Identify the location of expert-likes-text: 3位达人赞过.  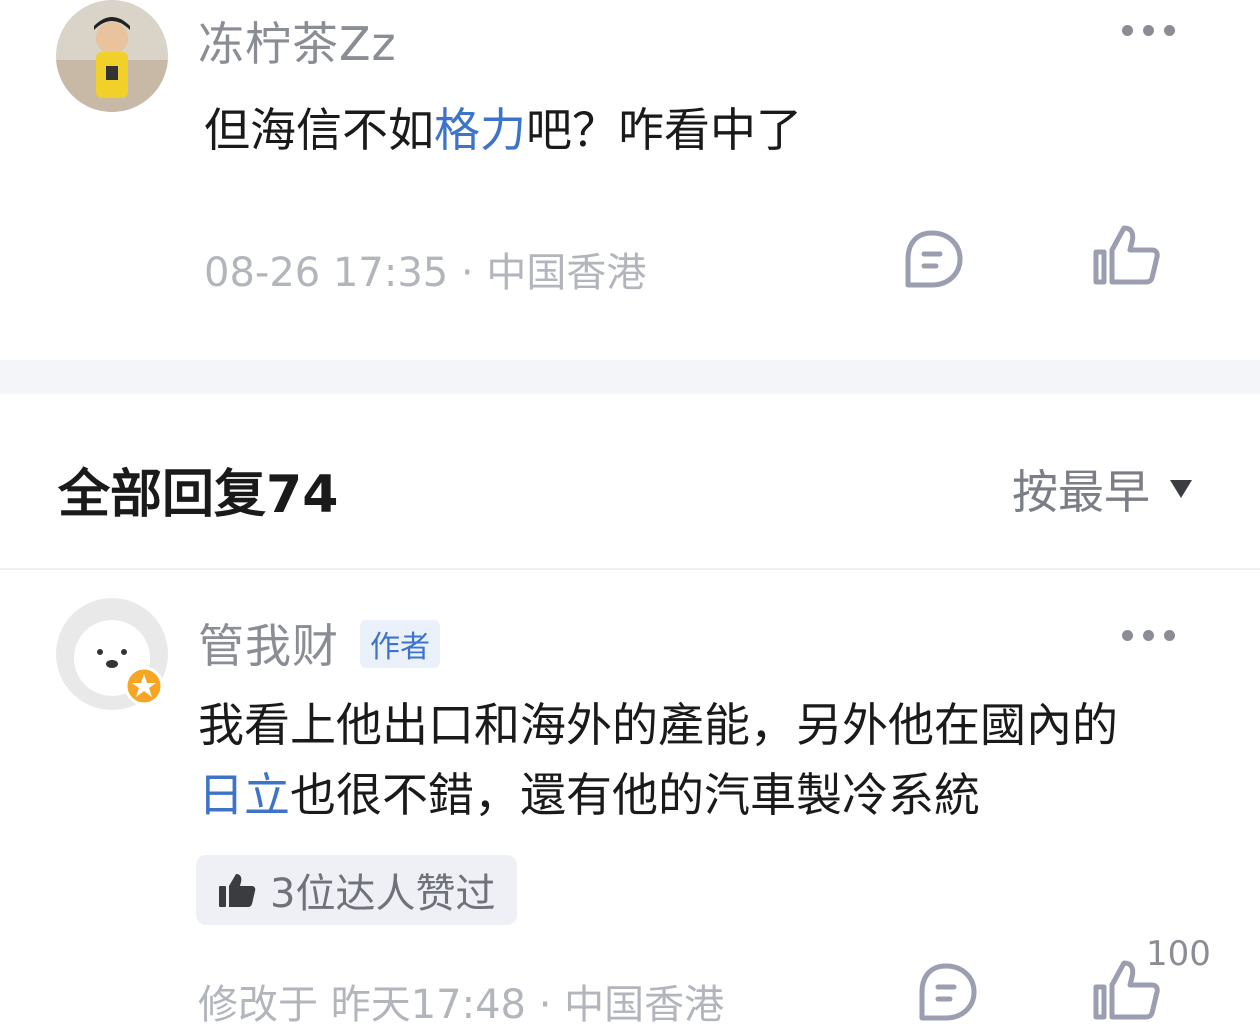
(383, 894).